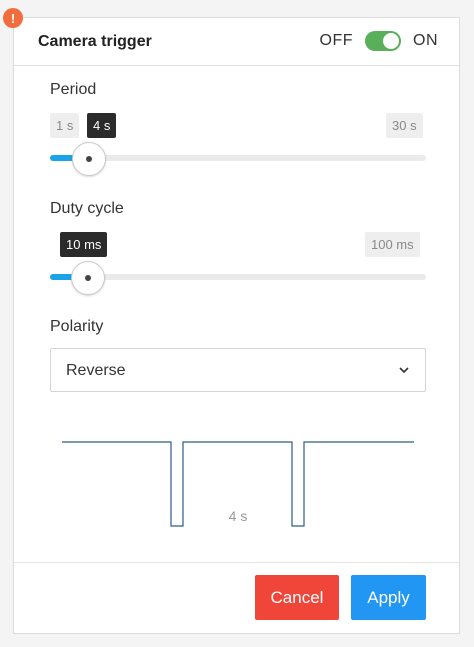 Image resolution: width=474 pixels, height=647 pixels. I want to click on panel-header: Camera trigger OFF ON, so click(236, 42).